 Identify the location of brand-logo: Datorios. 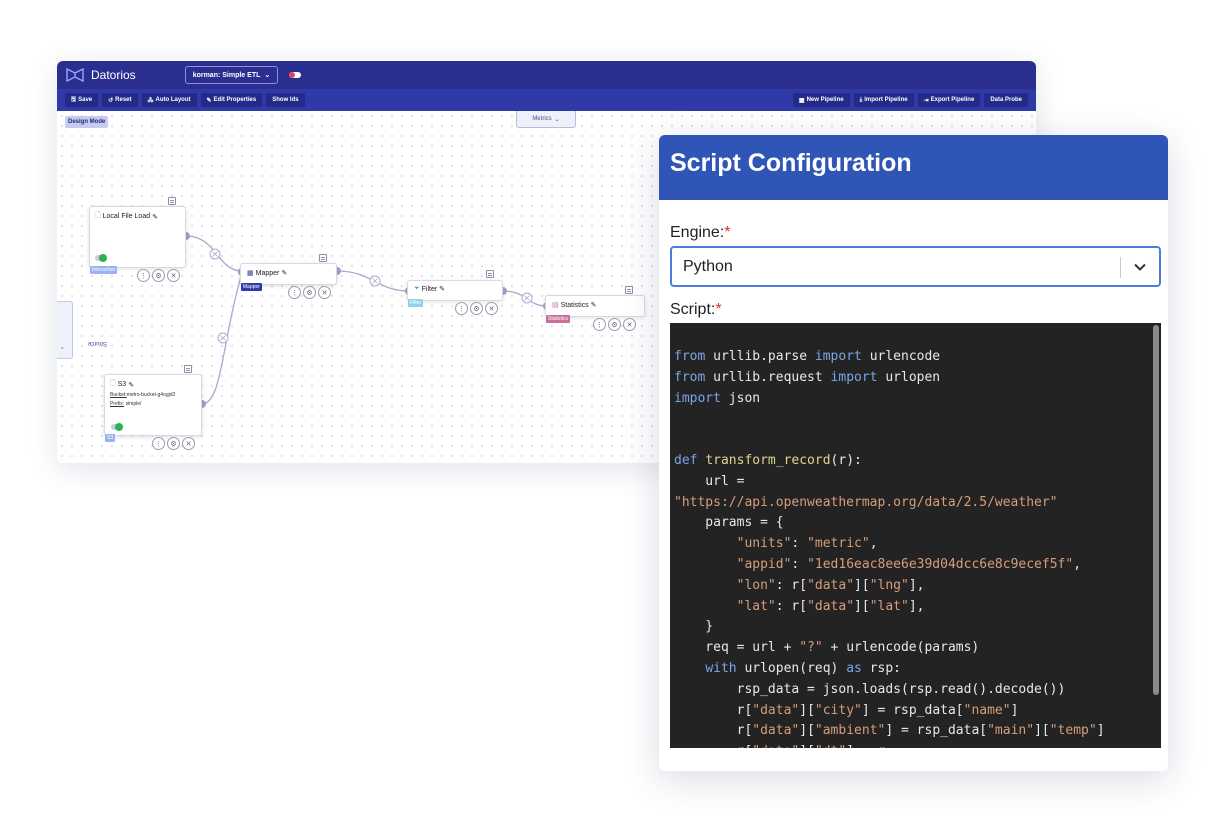
(100, 75).